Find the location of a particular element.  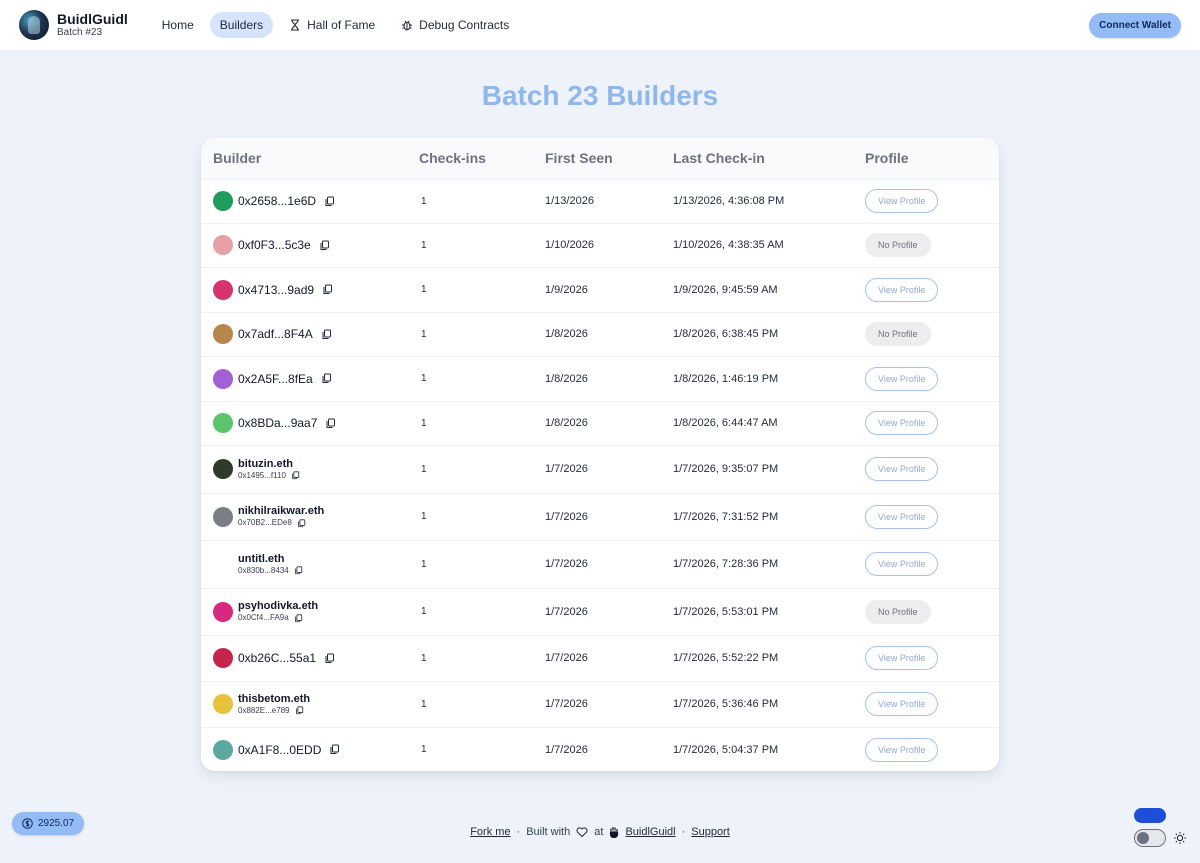

builder-address: 0x2658...1e6D is located at coordinates (277, 201).